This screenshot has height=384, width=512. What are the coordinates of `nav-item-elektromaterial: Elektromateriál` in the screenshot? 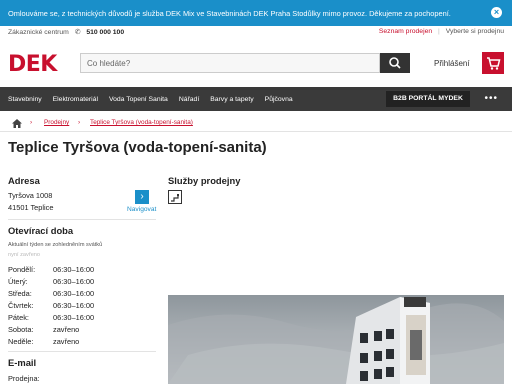 It's located at (75, 99).